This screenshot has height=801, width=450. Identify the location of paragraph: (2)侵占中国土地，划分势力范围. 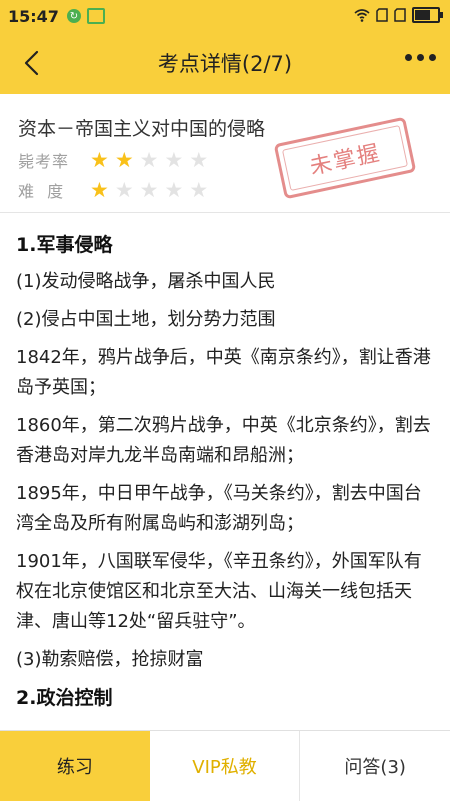
(146, 319).